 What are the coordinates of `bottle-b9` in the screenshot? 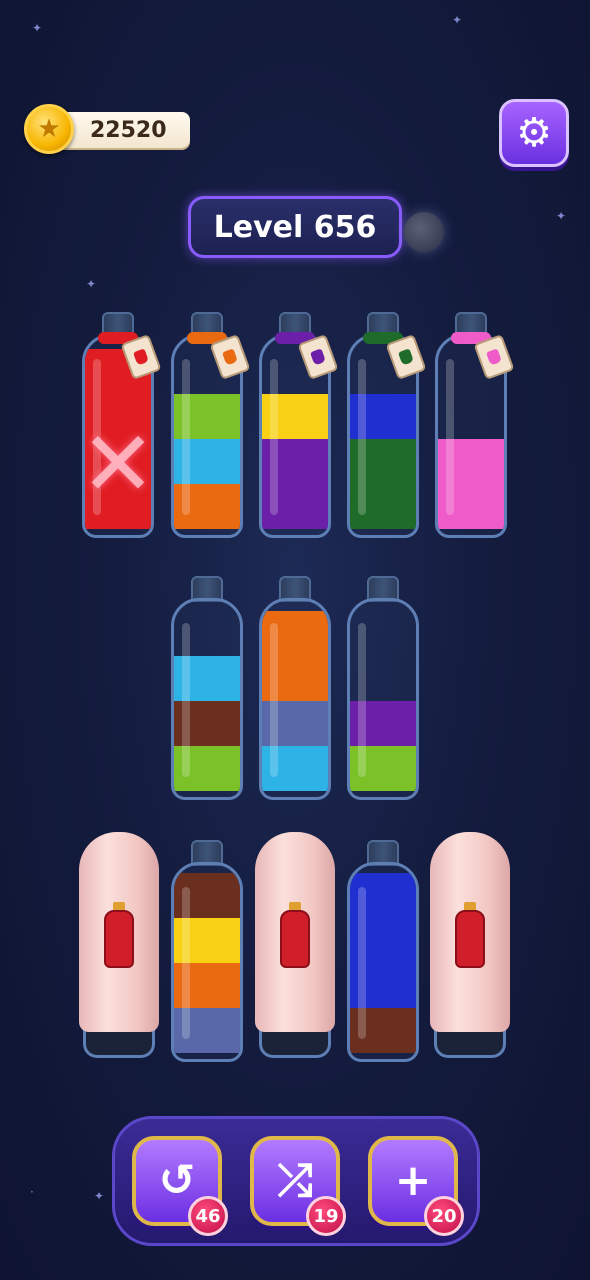 It's located at (207, 951).